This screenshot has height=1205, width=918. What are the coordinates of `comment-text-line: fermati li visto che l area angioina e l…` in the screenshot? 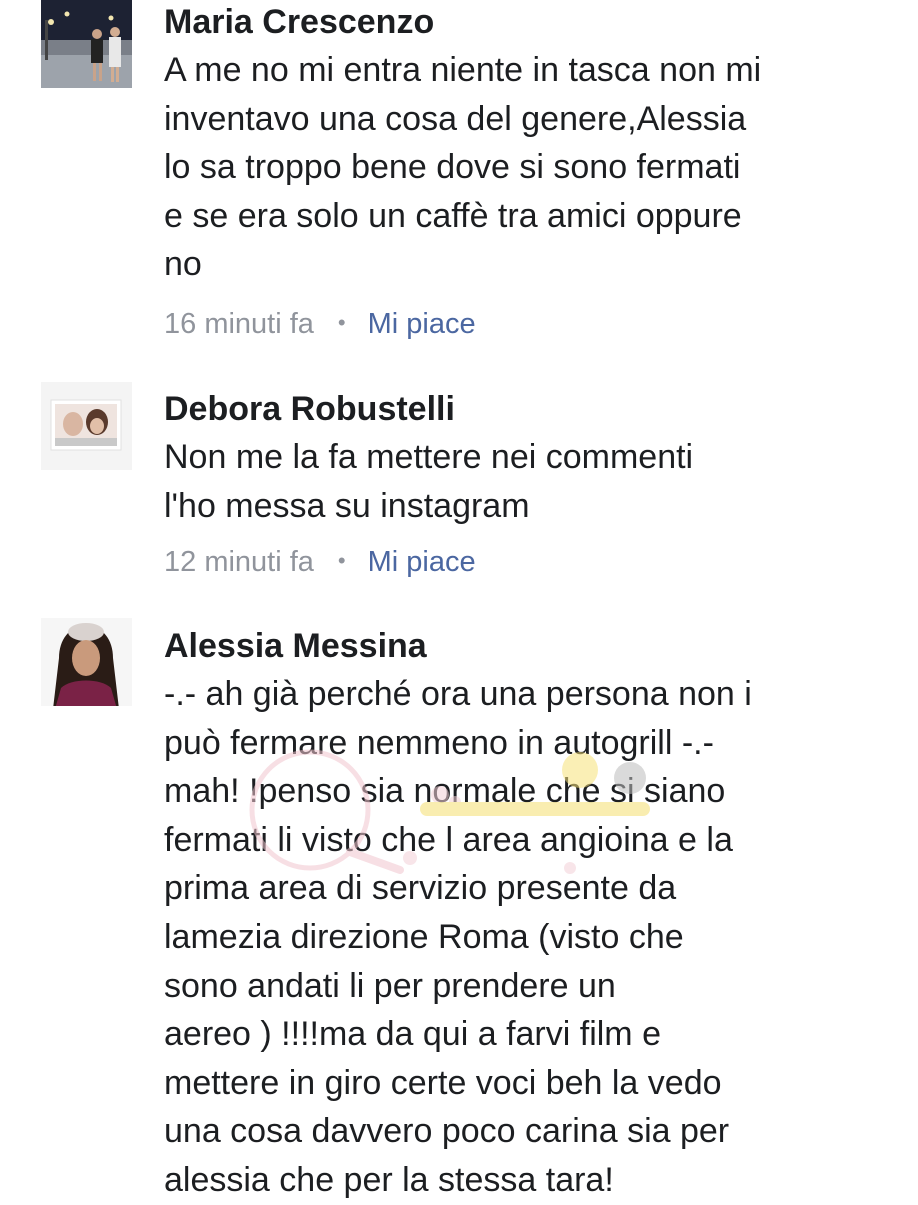 It's located at (448, 839).